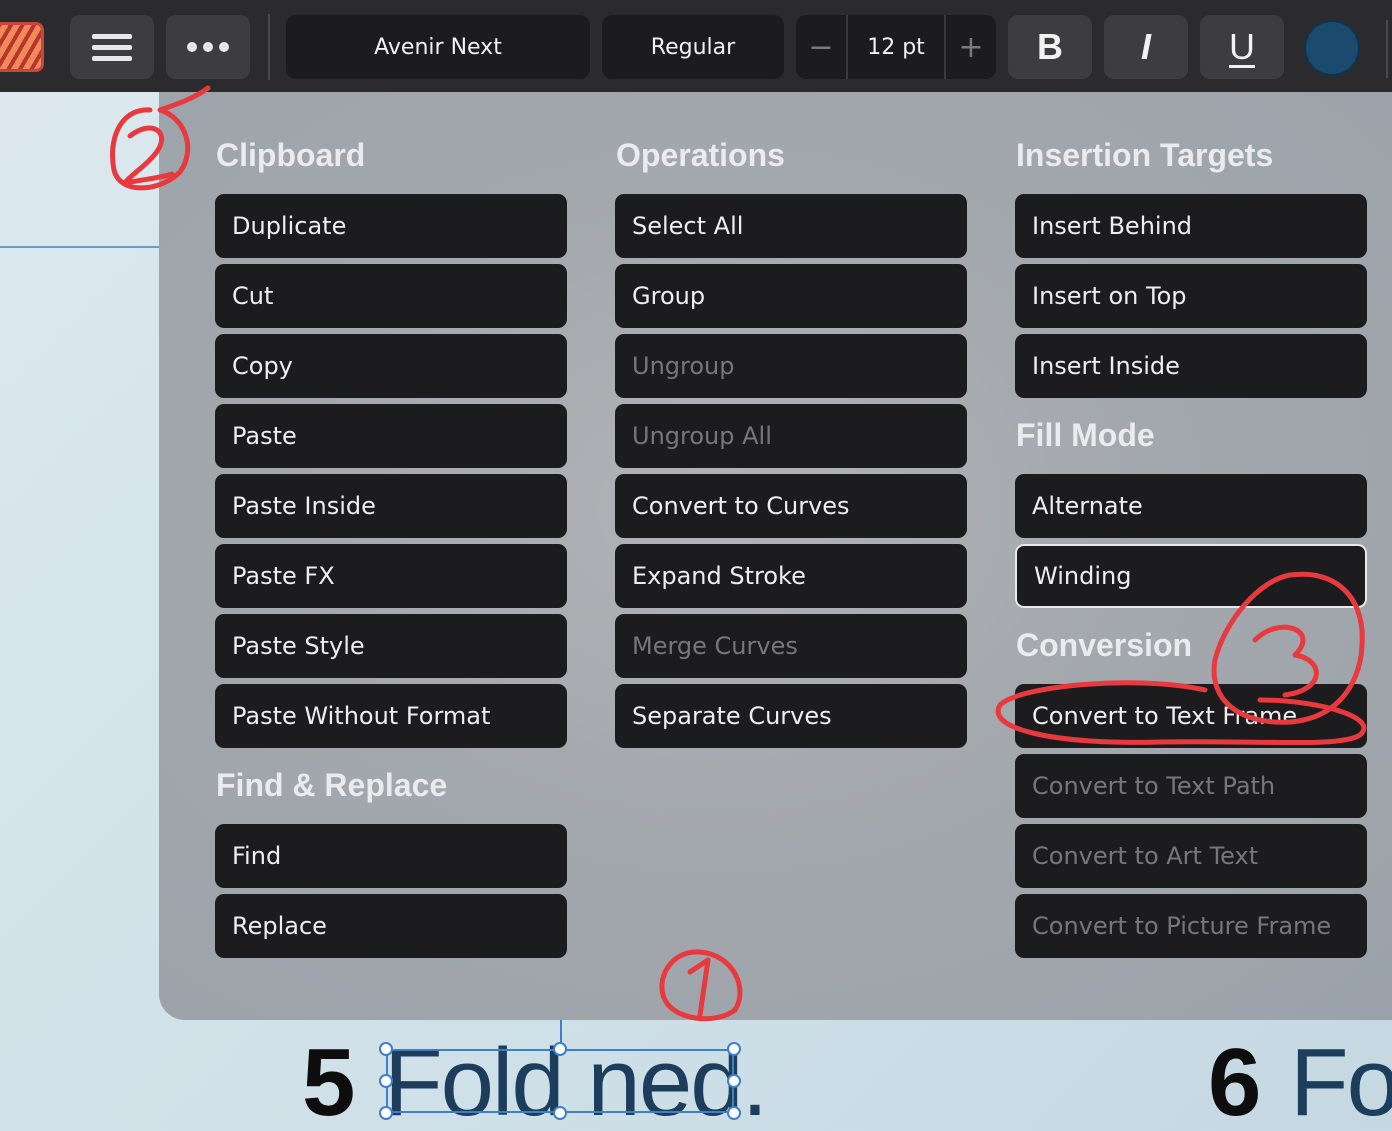 Image resolution: width=1392 pixels, height=1131 pixels. I want to click on font-style-selector: Regular, so click(693, 47).